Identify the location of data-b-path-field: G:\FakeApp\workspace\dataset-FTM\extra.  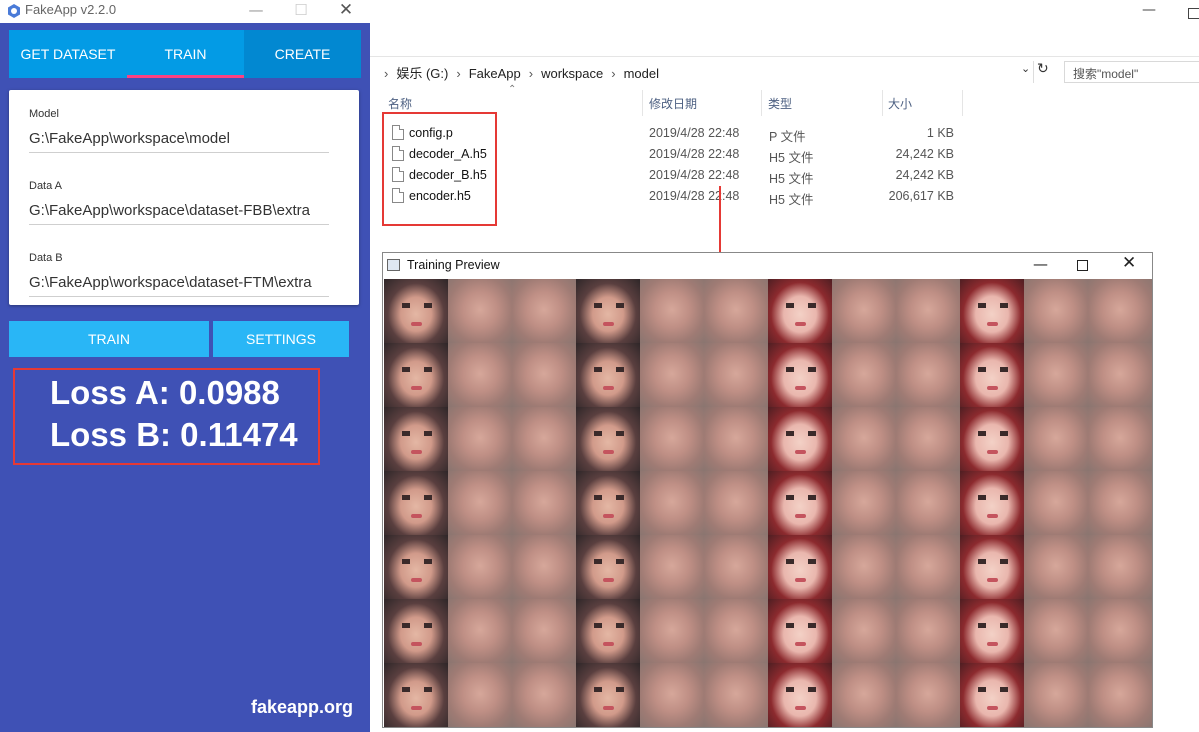
(179, 284).